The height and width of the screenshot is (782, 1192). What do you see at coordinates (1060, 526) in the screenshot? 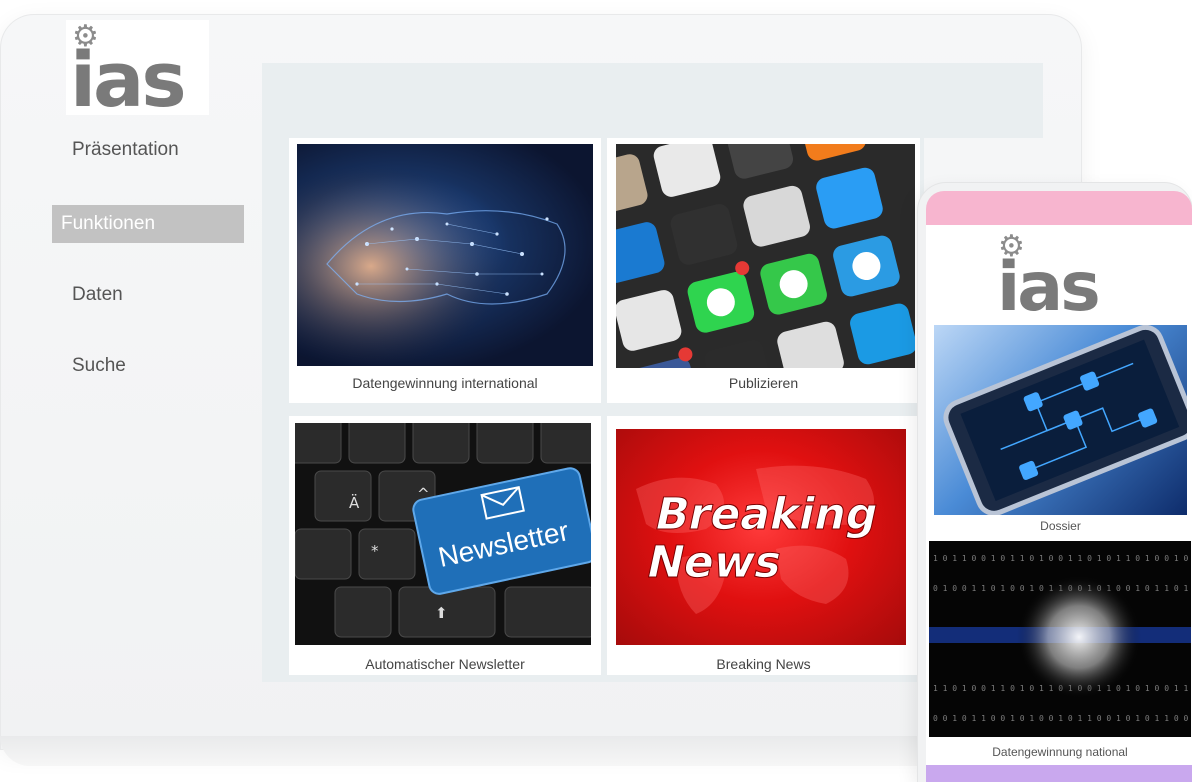
I see `card-caption: Dossier` at bounding box center [1060, 526].